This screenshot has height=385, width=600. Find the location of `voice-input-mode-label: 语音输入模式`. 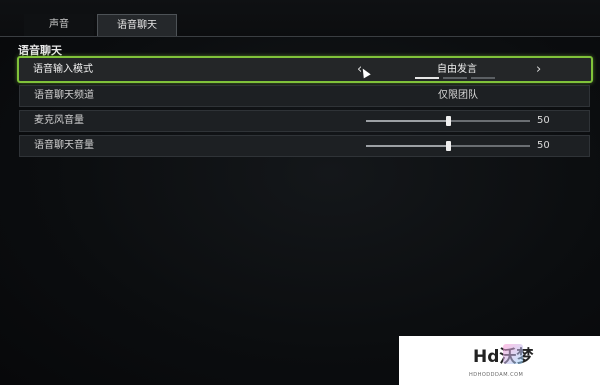

voice-input-mode-label: 语音输入模式 is located at coordinates (63, 69).